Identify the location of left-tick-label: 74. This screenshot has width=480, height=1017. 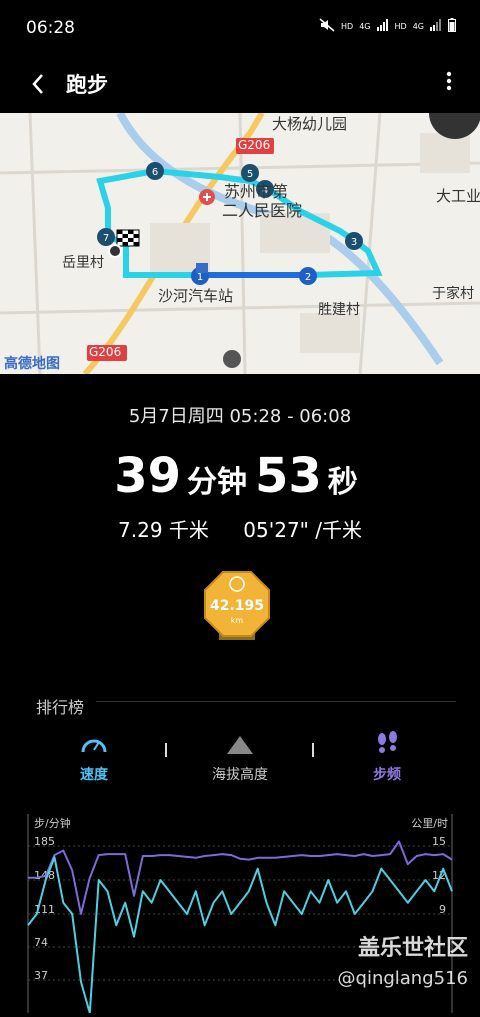
(41, 942).